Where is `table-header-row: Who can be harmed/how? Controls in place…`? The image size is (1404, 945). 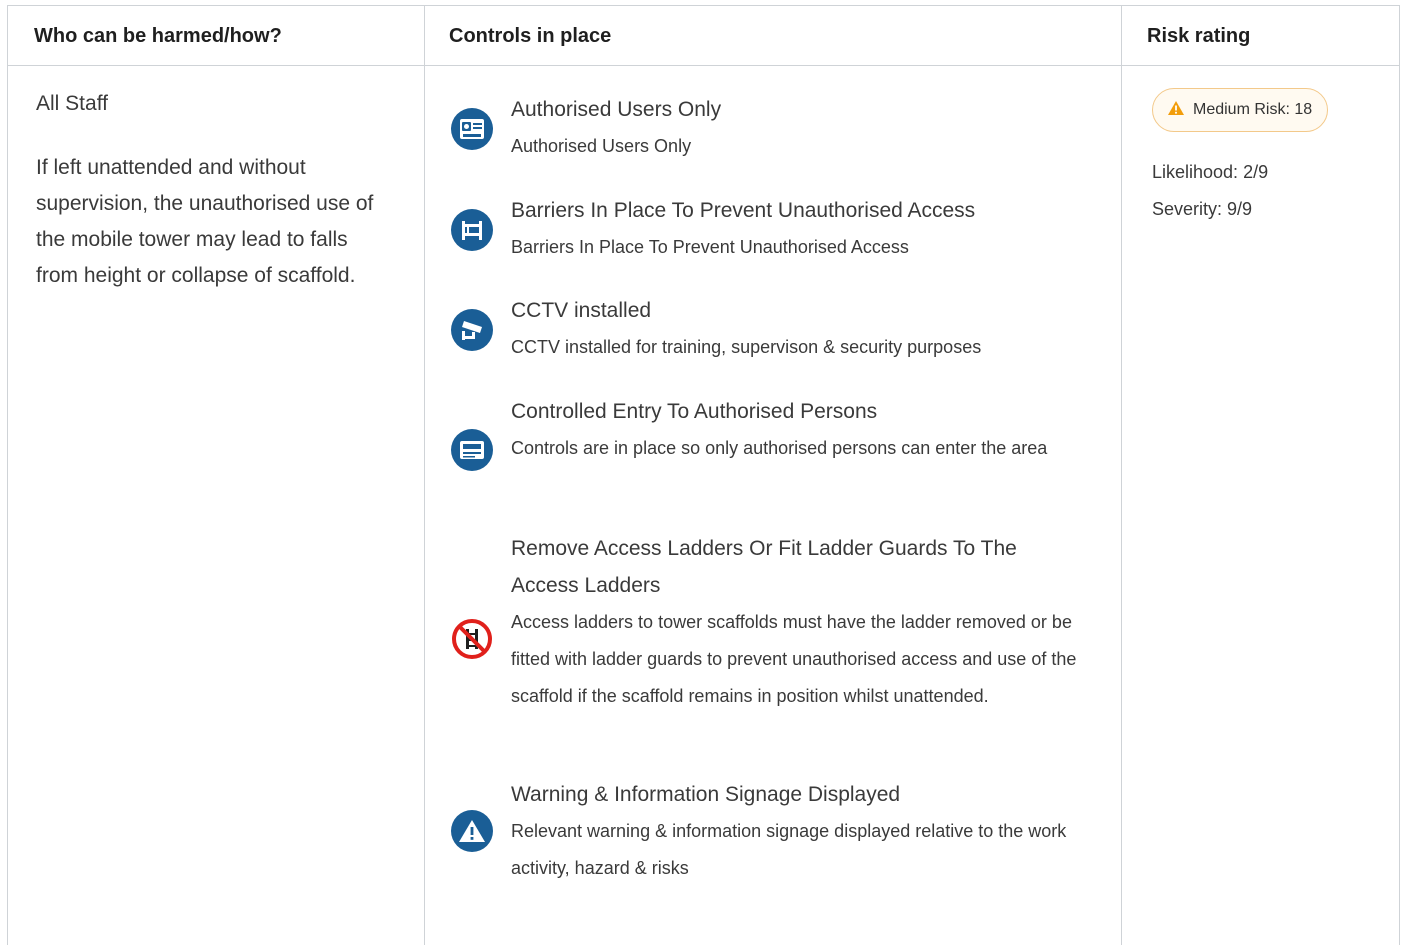
table-header-row: Who can be harmed/how? Controls in place… is located at coordinates (703, 36).